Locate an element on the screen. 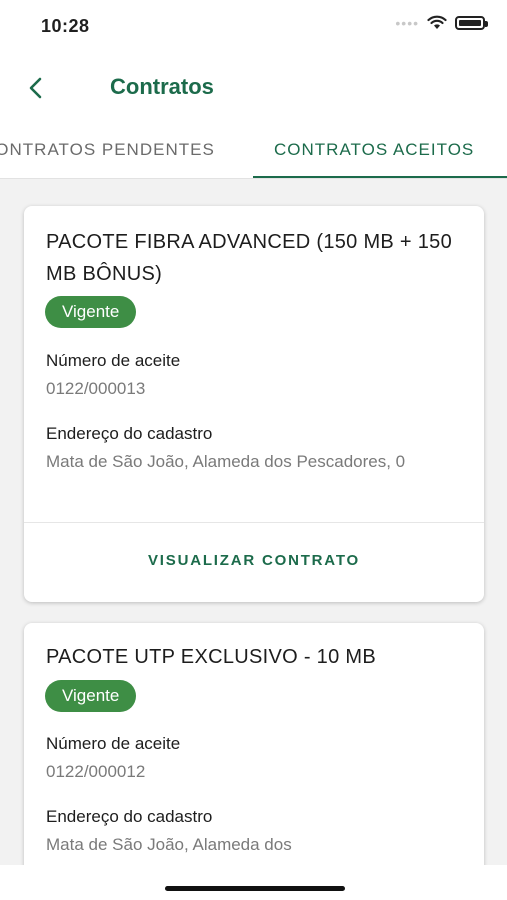  status-icons: •••• is located at coordinates (441, 22).